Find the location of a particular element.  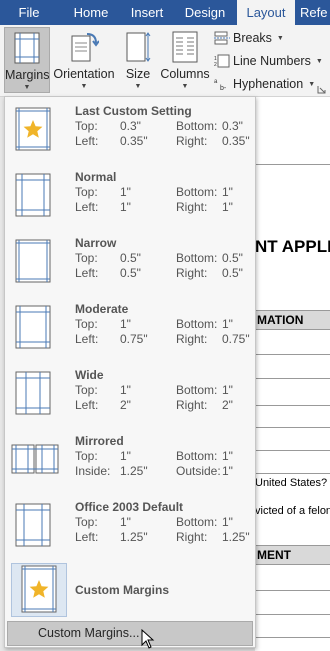

margins-button: Margins ▼ is located at coordinates (27, 60).